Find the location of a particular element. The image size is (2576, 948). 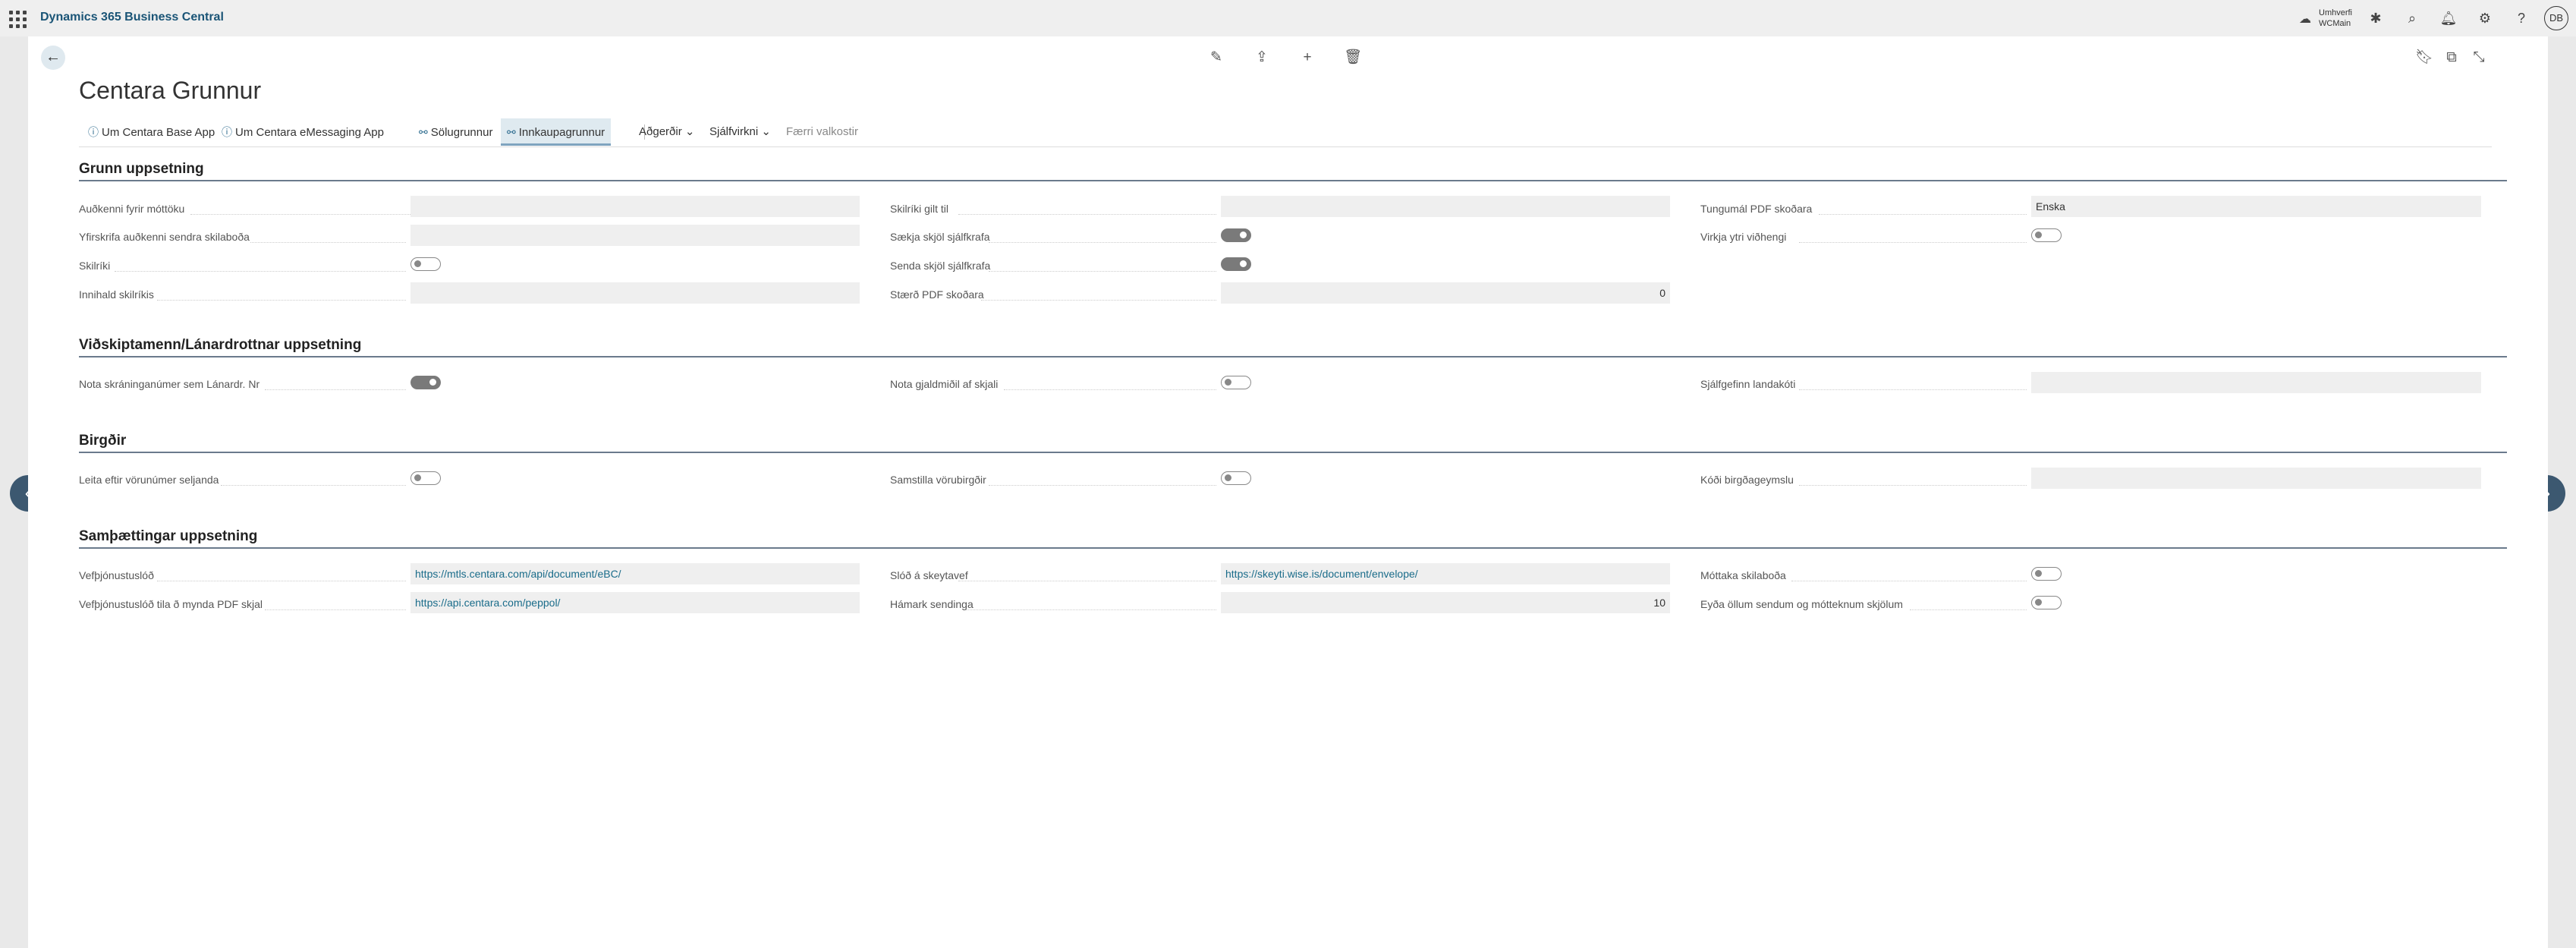

avatar: DB is located at coordinates (2556, 18).